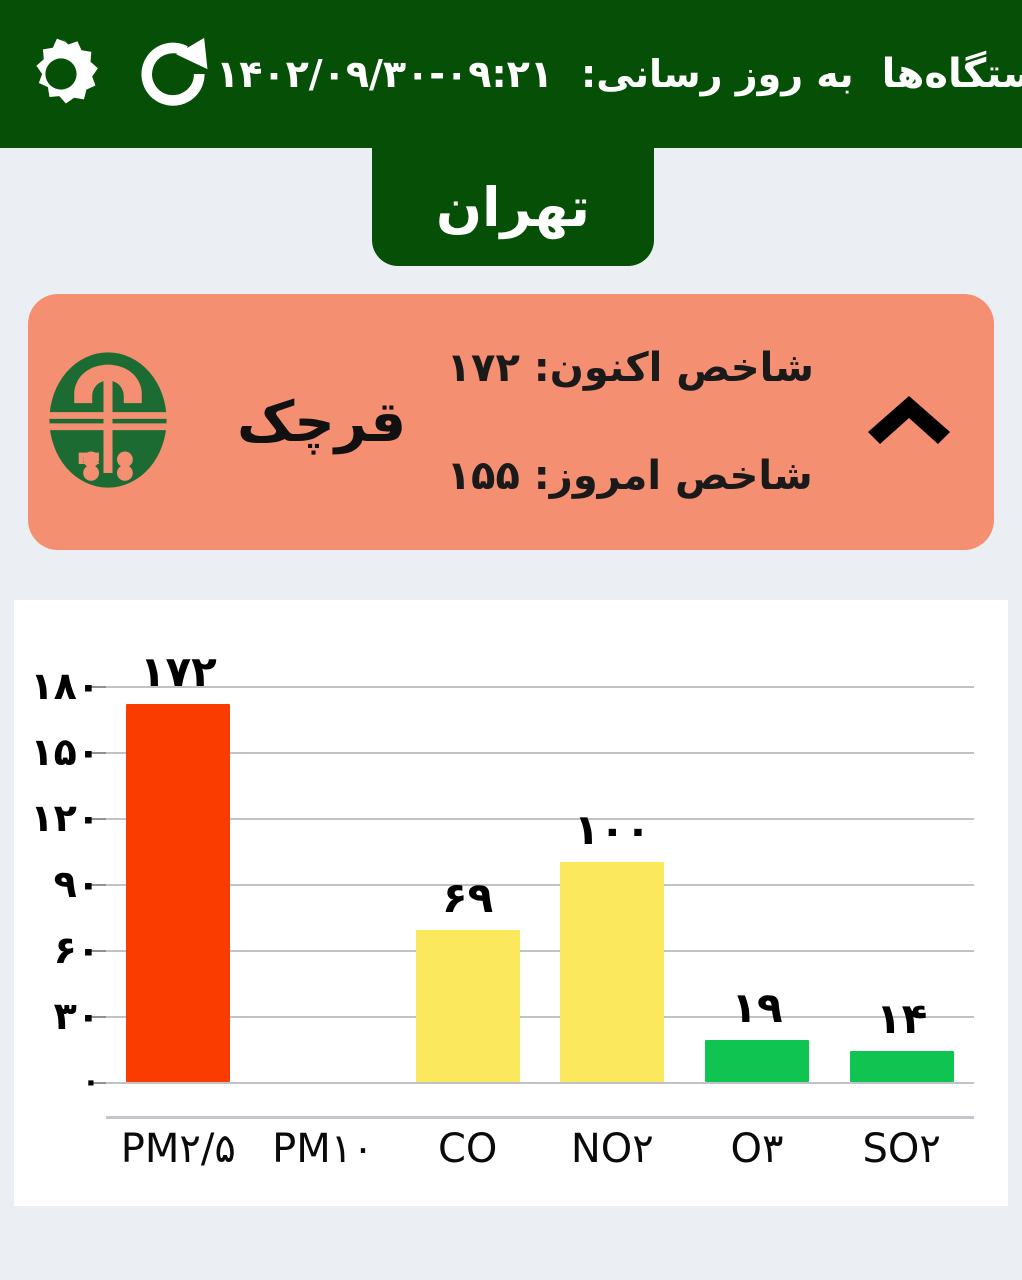  I want to click on x-tick-label: NO۲, so click(612, 1149).